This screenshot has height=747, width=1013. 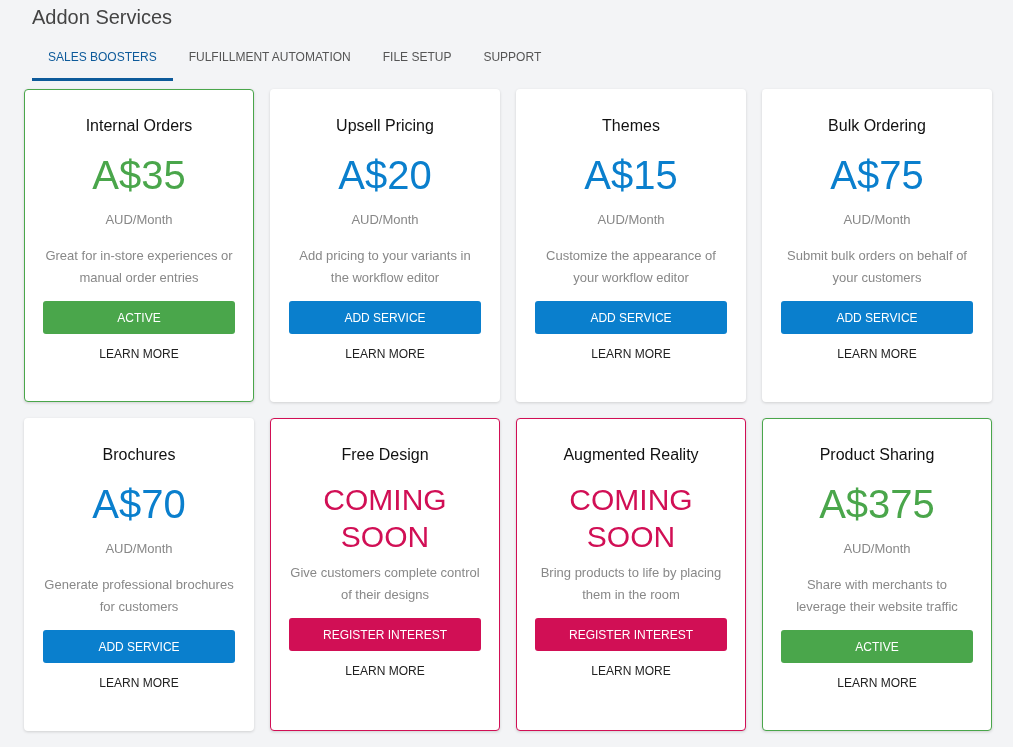 What do you see at coordinates (877, 126) in the screenshot?
I see `service-name: Bulk Ordering` at bounding box center [877, 126].